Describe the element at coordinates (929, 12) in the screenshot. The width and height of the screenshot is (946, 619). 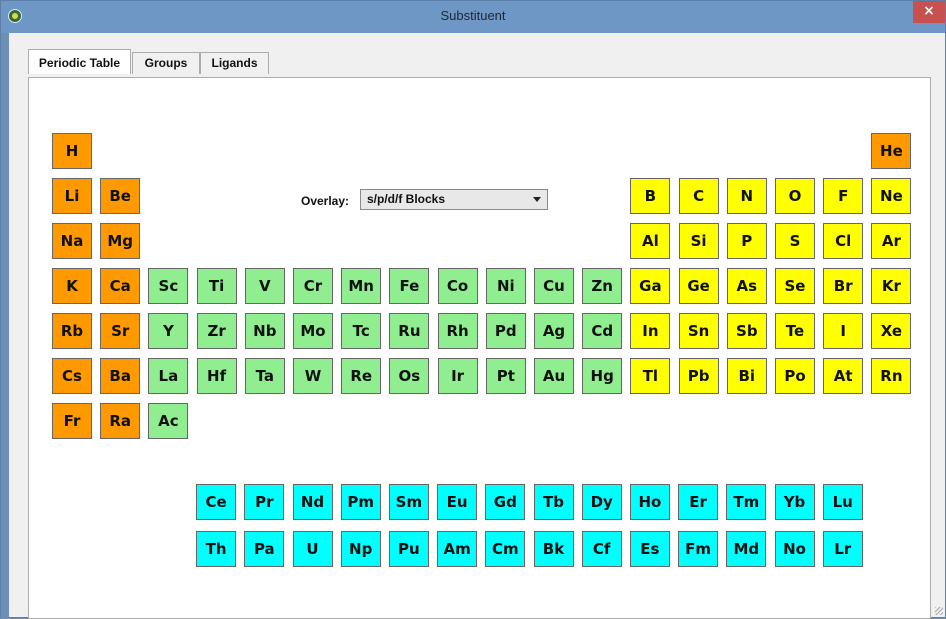
I see `close-button: ×` at that location.